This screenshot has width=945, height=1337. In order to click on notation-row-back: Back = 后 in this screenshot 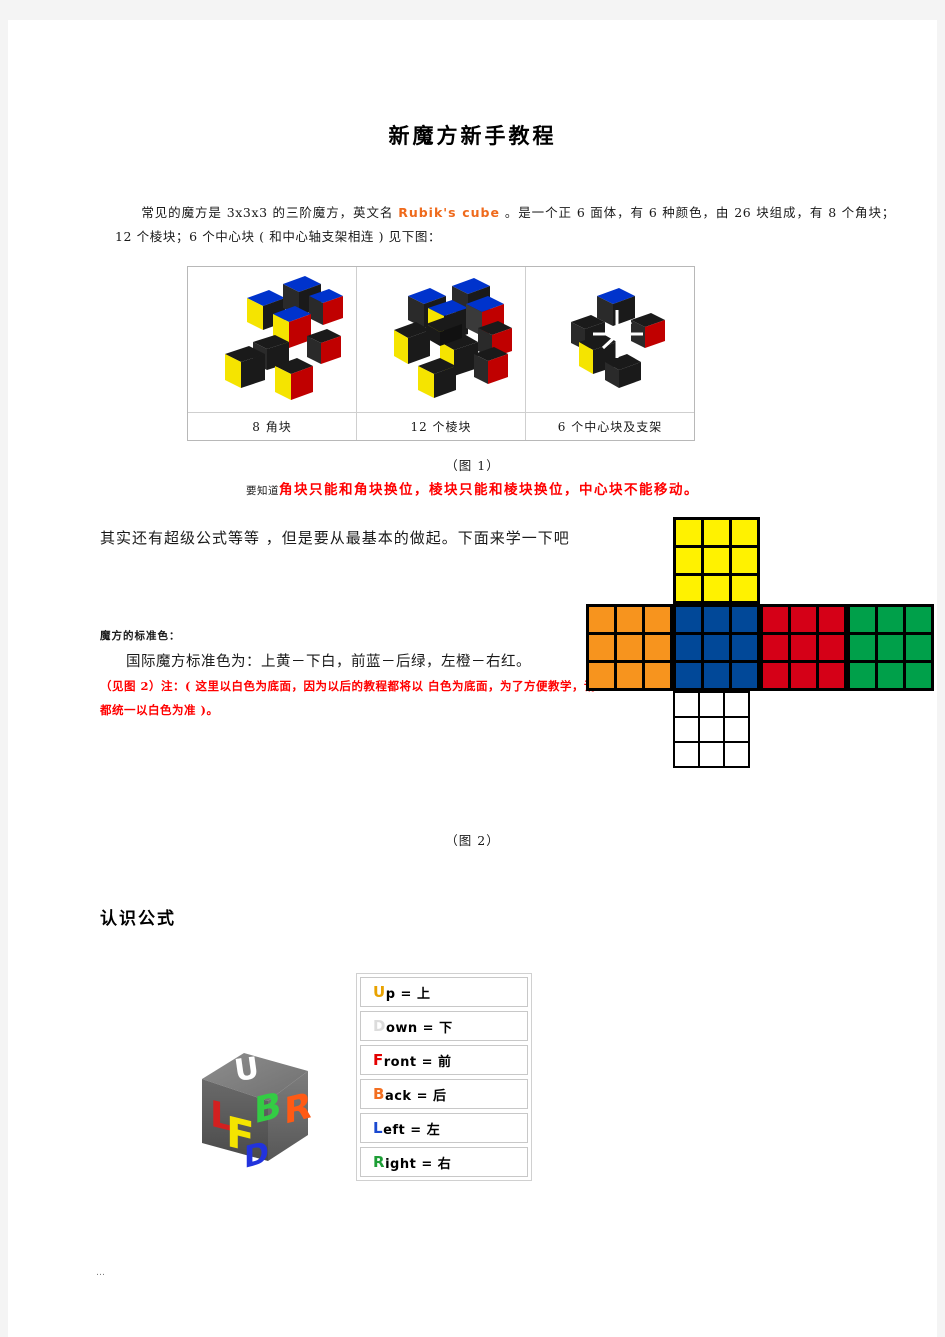, I will do `click(444, 1094)`.